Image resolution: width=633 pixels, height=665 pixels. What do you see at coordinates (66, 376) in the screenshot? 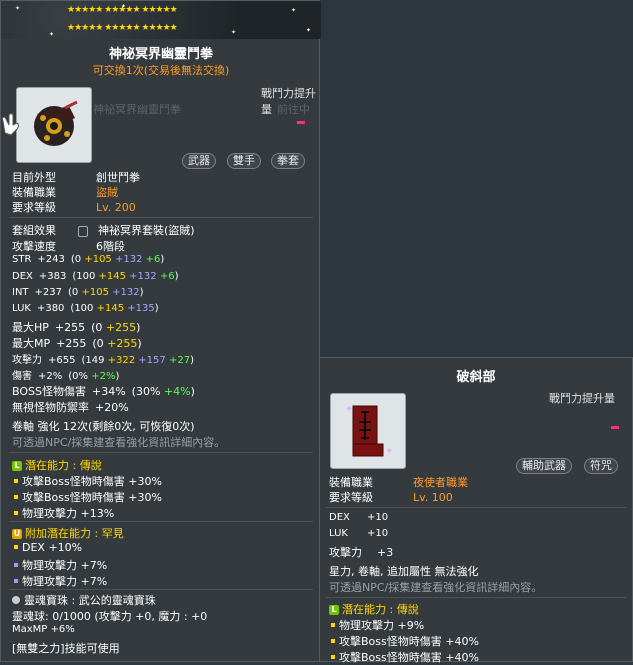
I see `stat-row: 傷害 +2% (0% +2%)` at bounding box center [66, 376].